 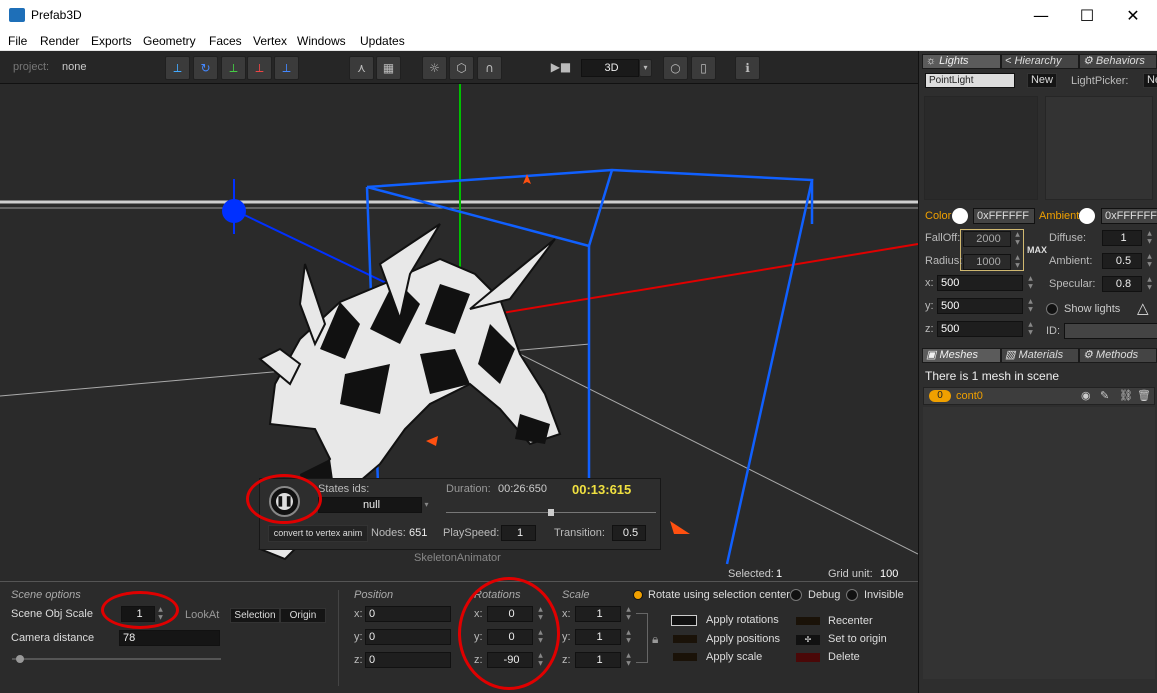 I want to click on light-list, so click(x=981, y=148).